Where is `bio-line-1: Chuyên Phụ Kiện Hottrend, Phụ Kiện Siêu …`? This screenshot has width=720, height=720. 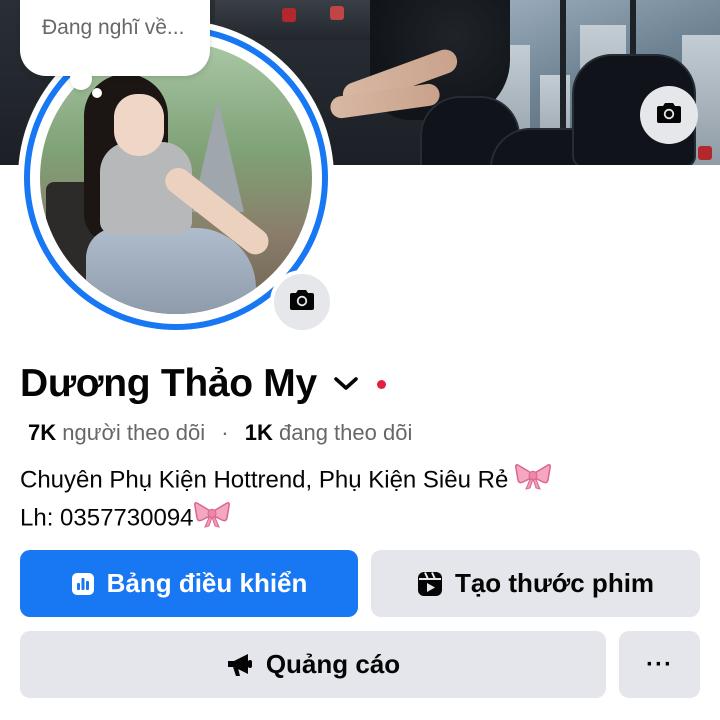
bio-line-1: Chuyên Phụ Kiện Hottrend, Phụ Kiện Siêu … is located at coordinates (264, 480).